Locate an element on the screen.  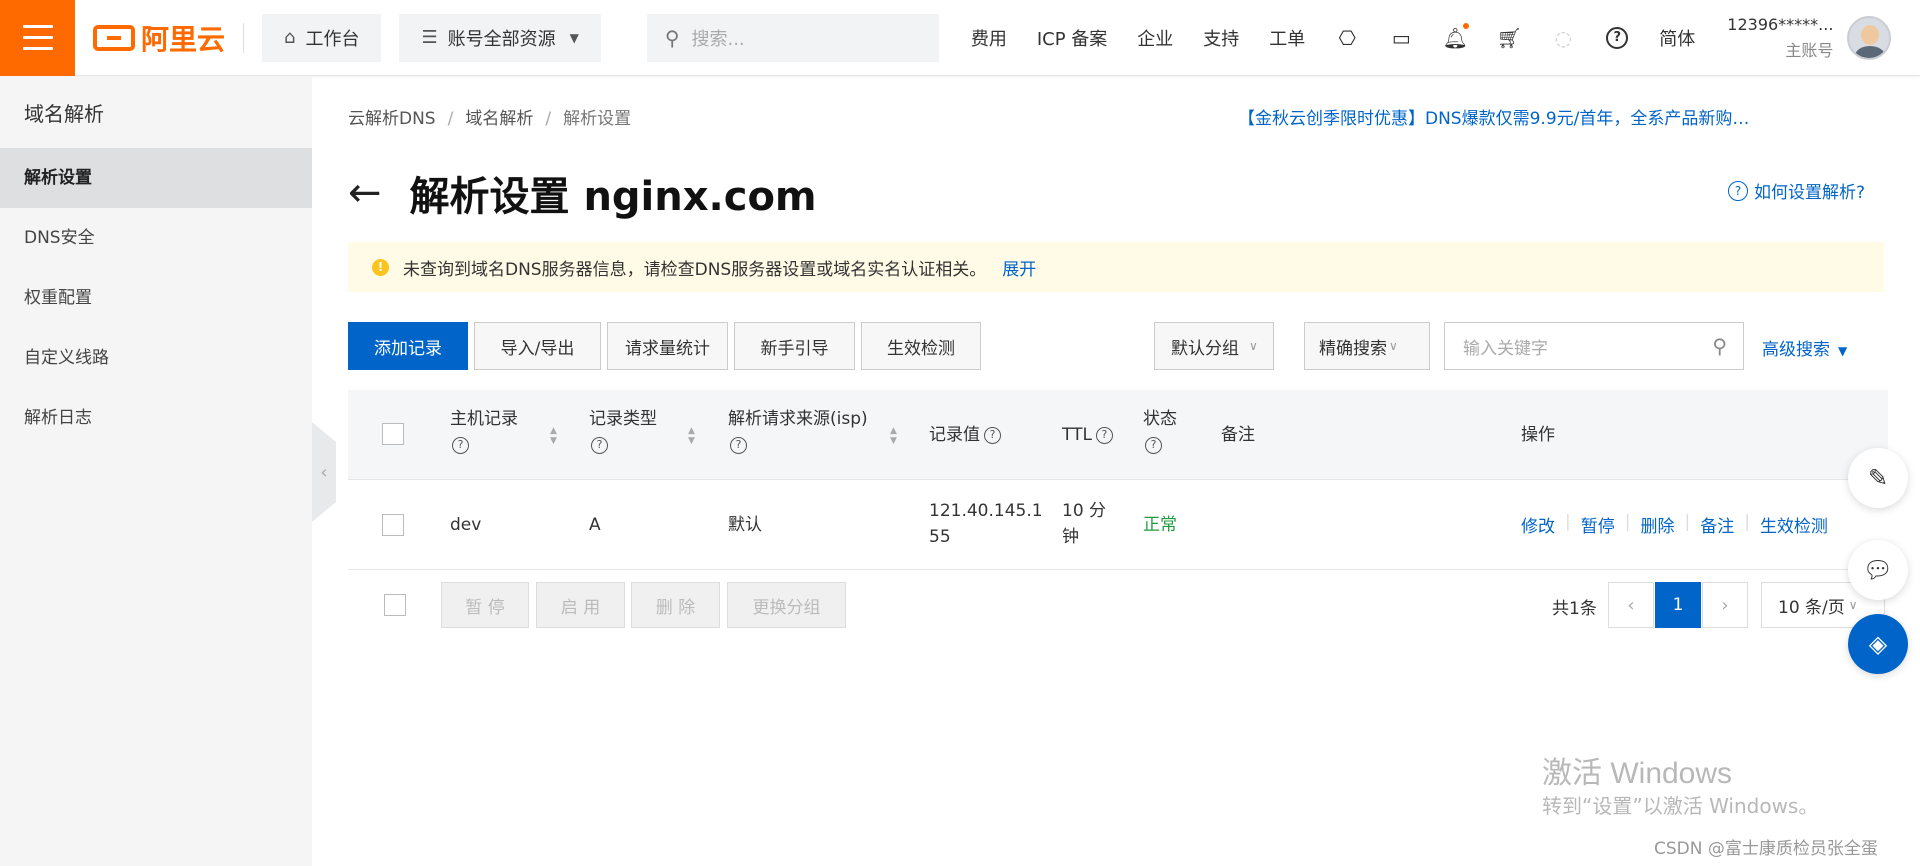
alert-expand-link: 展开 is located at coordinates (1019, 267).